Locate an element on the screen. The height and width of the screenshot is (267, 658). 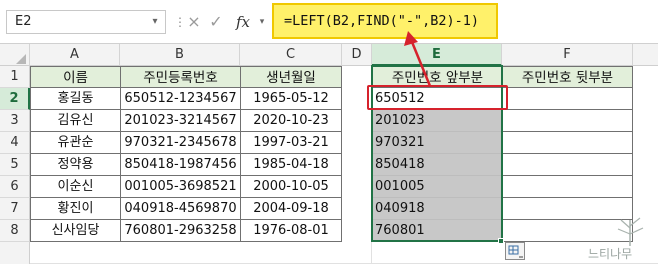
annotation-arrow-line is located at coordinates (421, 64).